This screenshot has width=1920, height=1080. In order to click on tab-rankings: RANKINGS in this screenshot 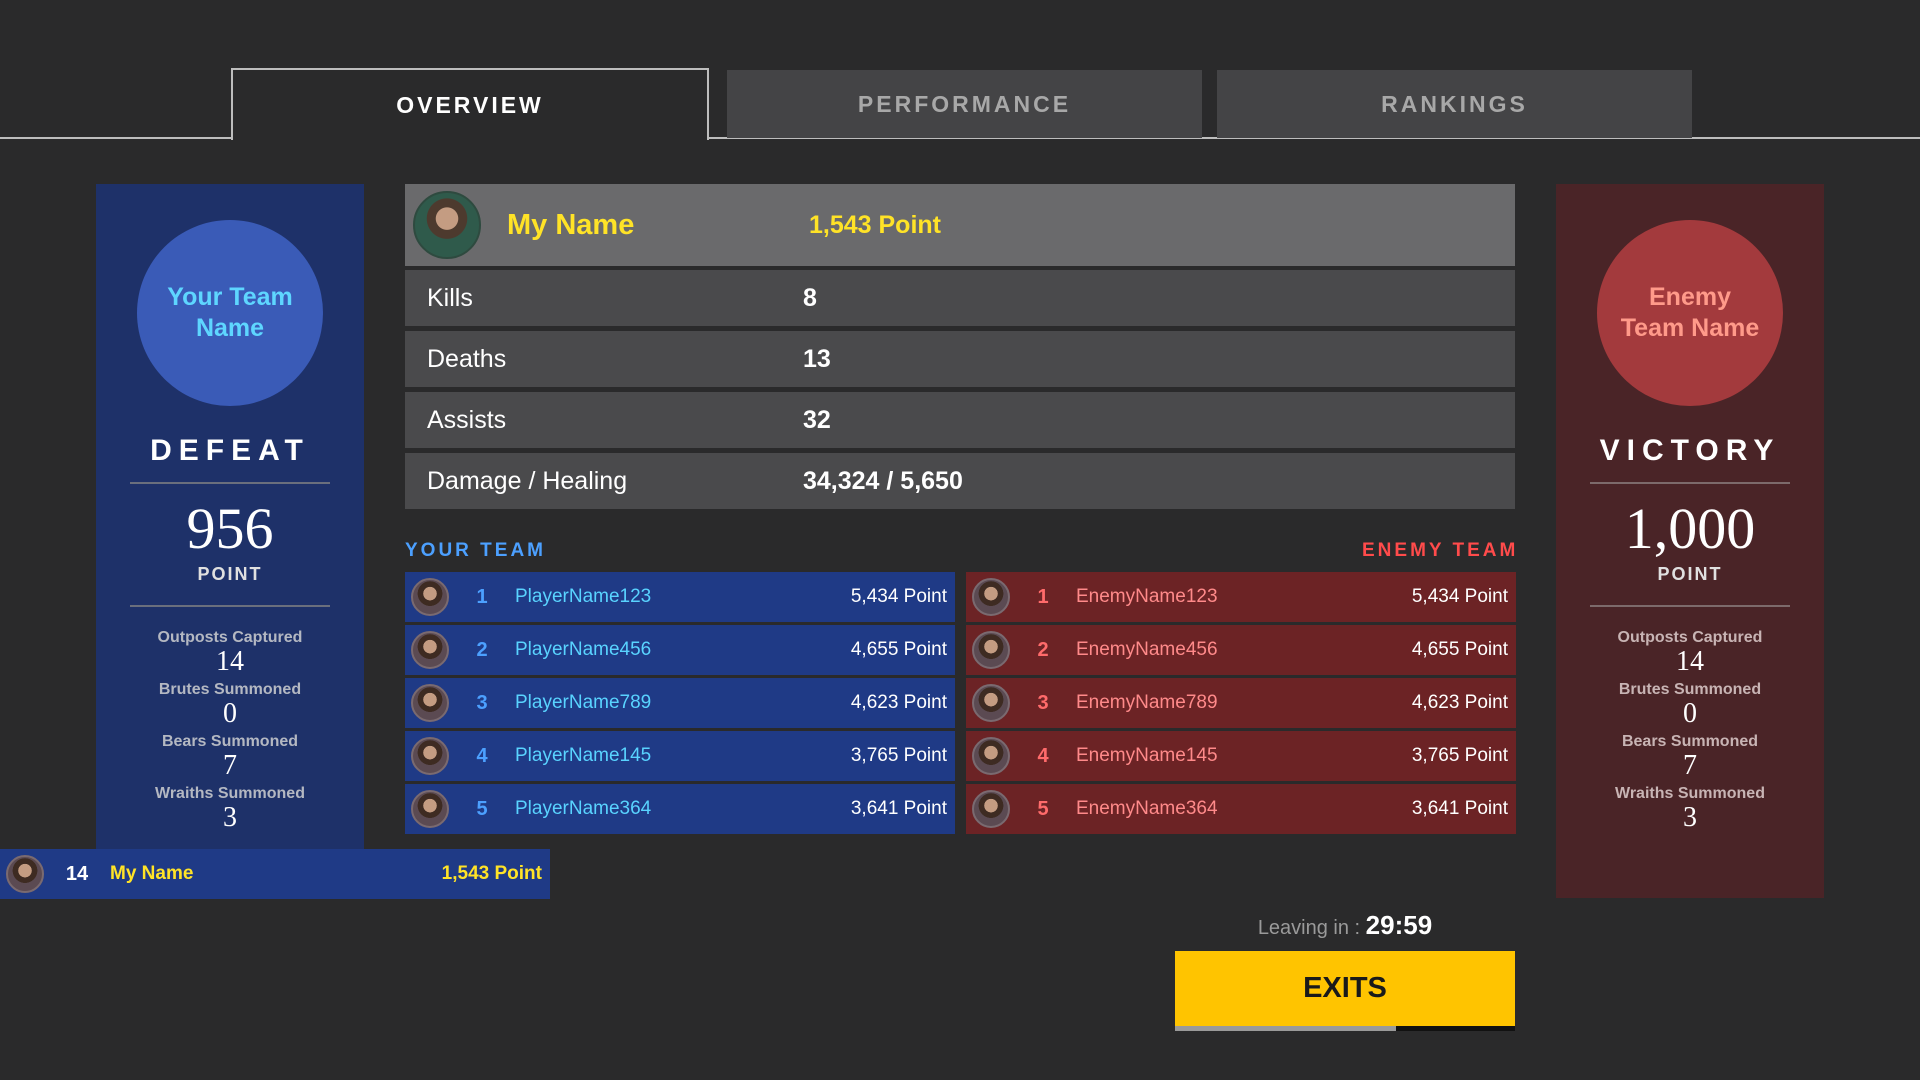, I will do `click(1454, 104)`.